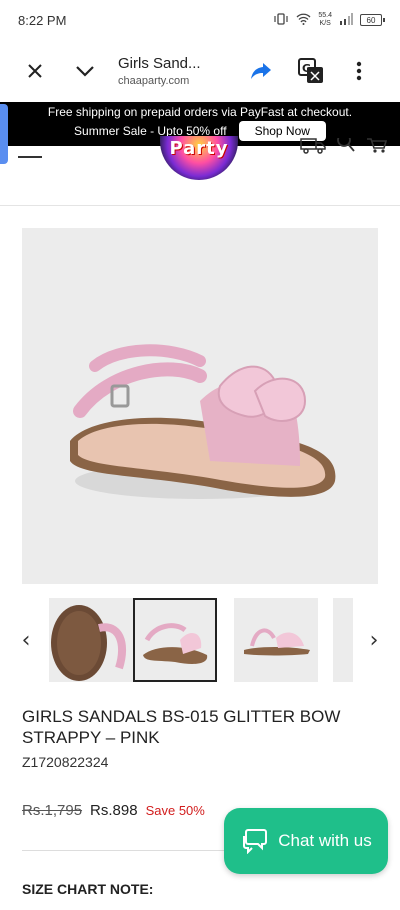 The height and width of the screenshot is (910, 400). What do you see at coordinates (374, 640) in the screenshot?
I see `next-thumbnail-arrow: ›` at bounding box center [374, 640].